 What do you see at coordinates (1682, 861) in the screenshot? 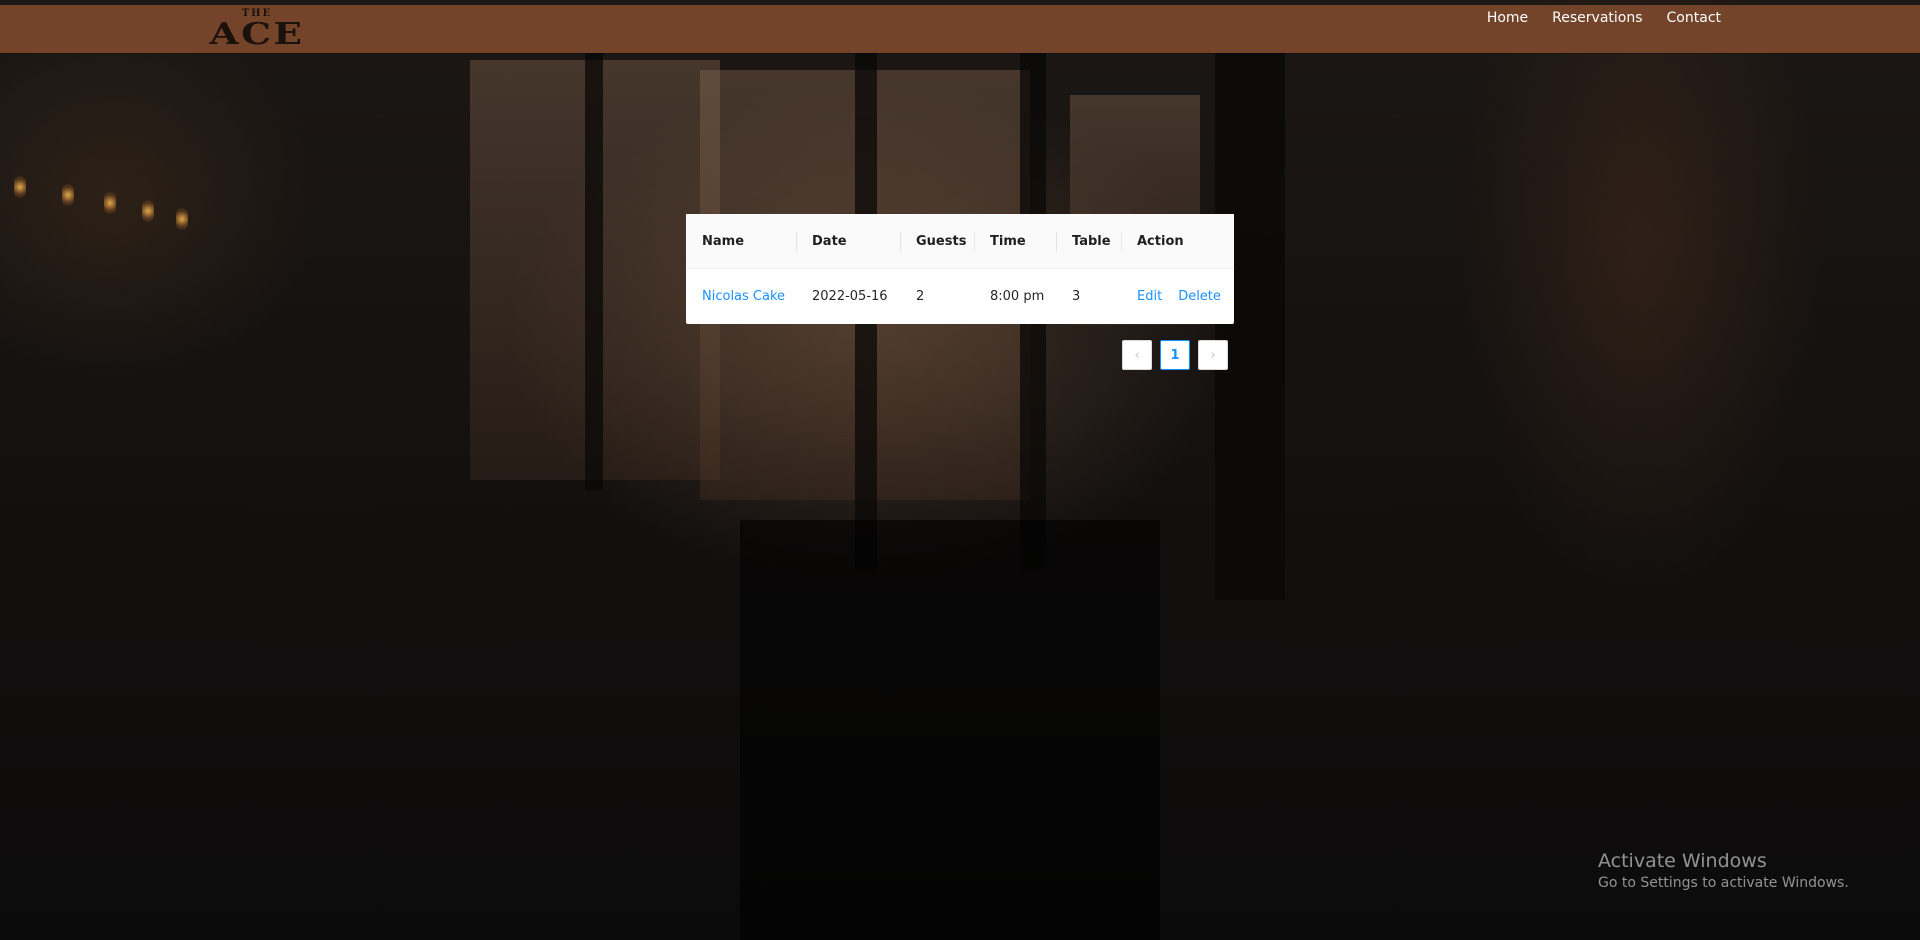
I see `watermark-title: Activate Windows` at bounding box center [1682, 861].